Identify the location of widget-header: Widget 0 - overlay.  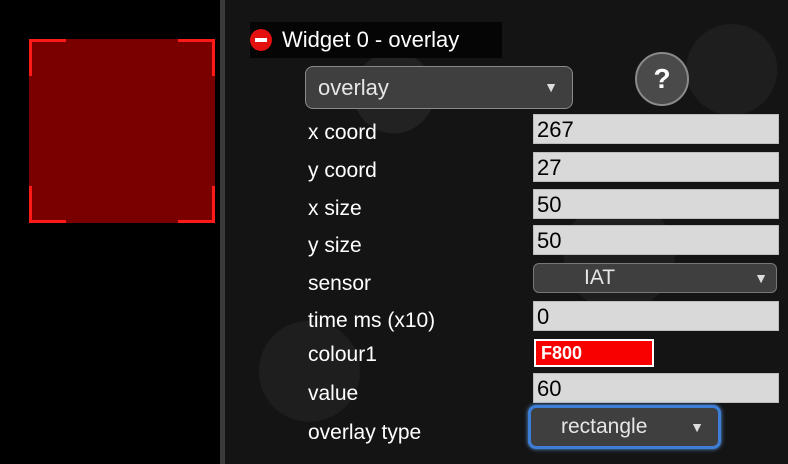
(376, 40).